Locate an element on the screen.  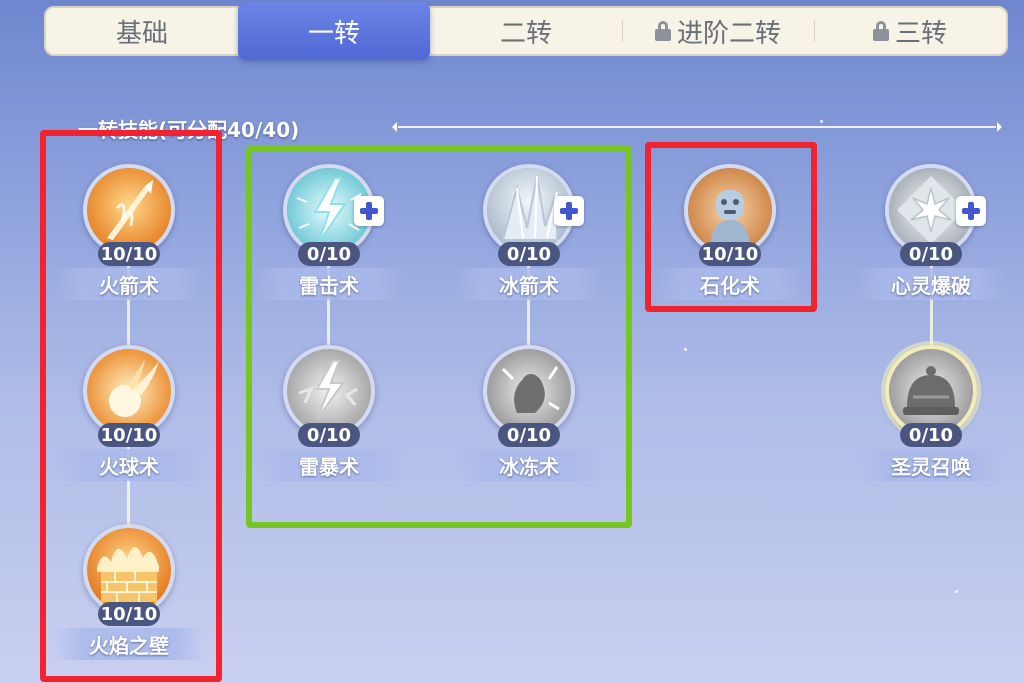
tab-second-job: 二转 is located at coordinates (526, 31).